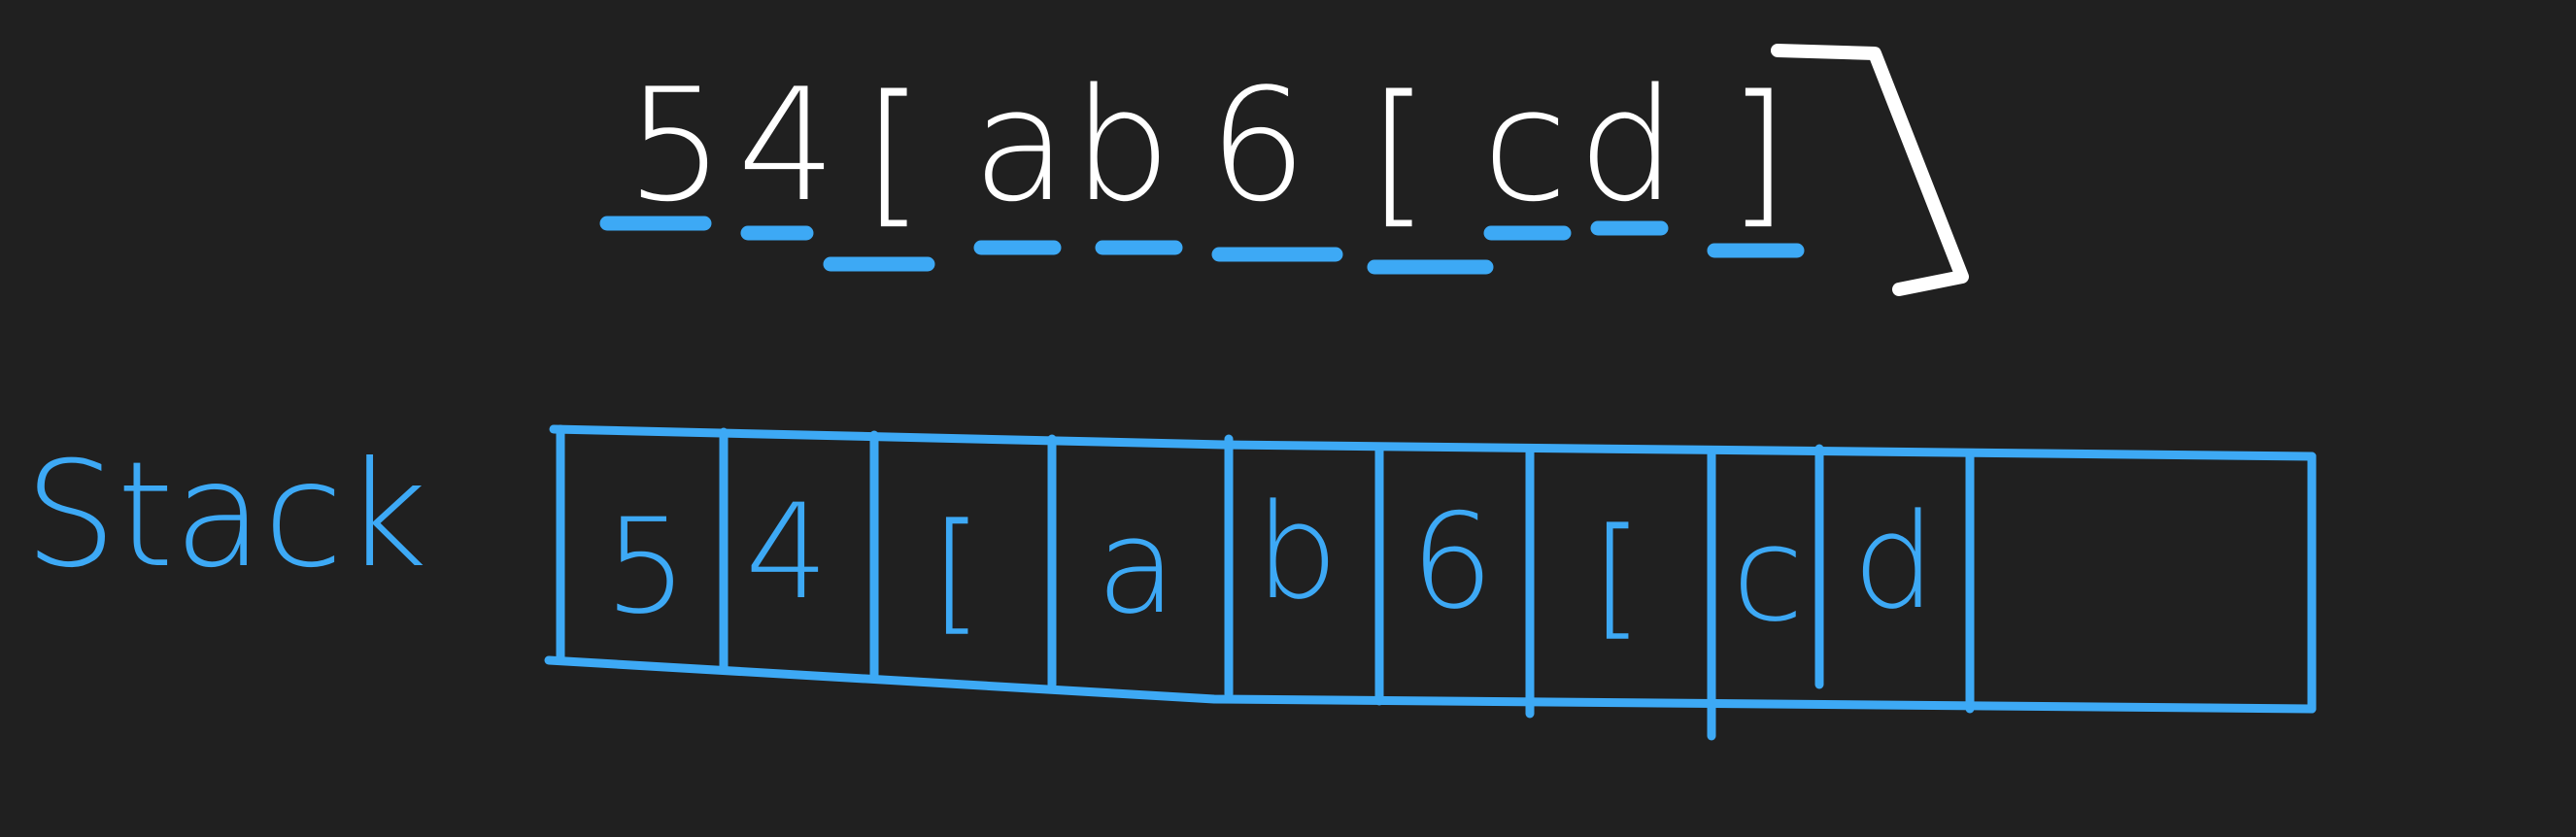 The width and height of the screenshot is (2576, 837). Describe the element at coordinates (1020, 145) in the screenshot. I see `expression-token: a` at that location.